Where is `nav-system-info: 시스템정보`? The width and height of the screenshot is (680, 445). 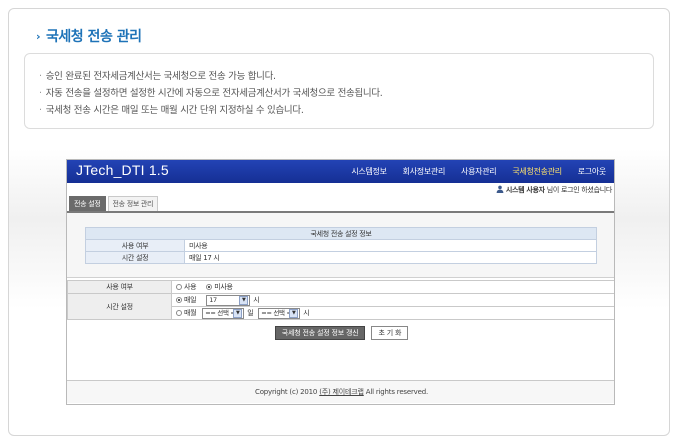
nav-system-info: 시스템정보 is located at coordinates (368, 171).